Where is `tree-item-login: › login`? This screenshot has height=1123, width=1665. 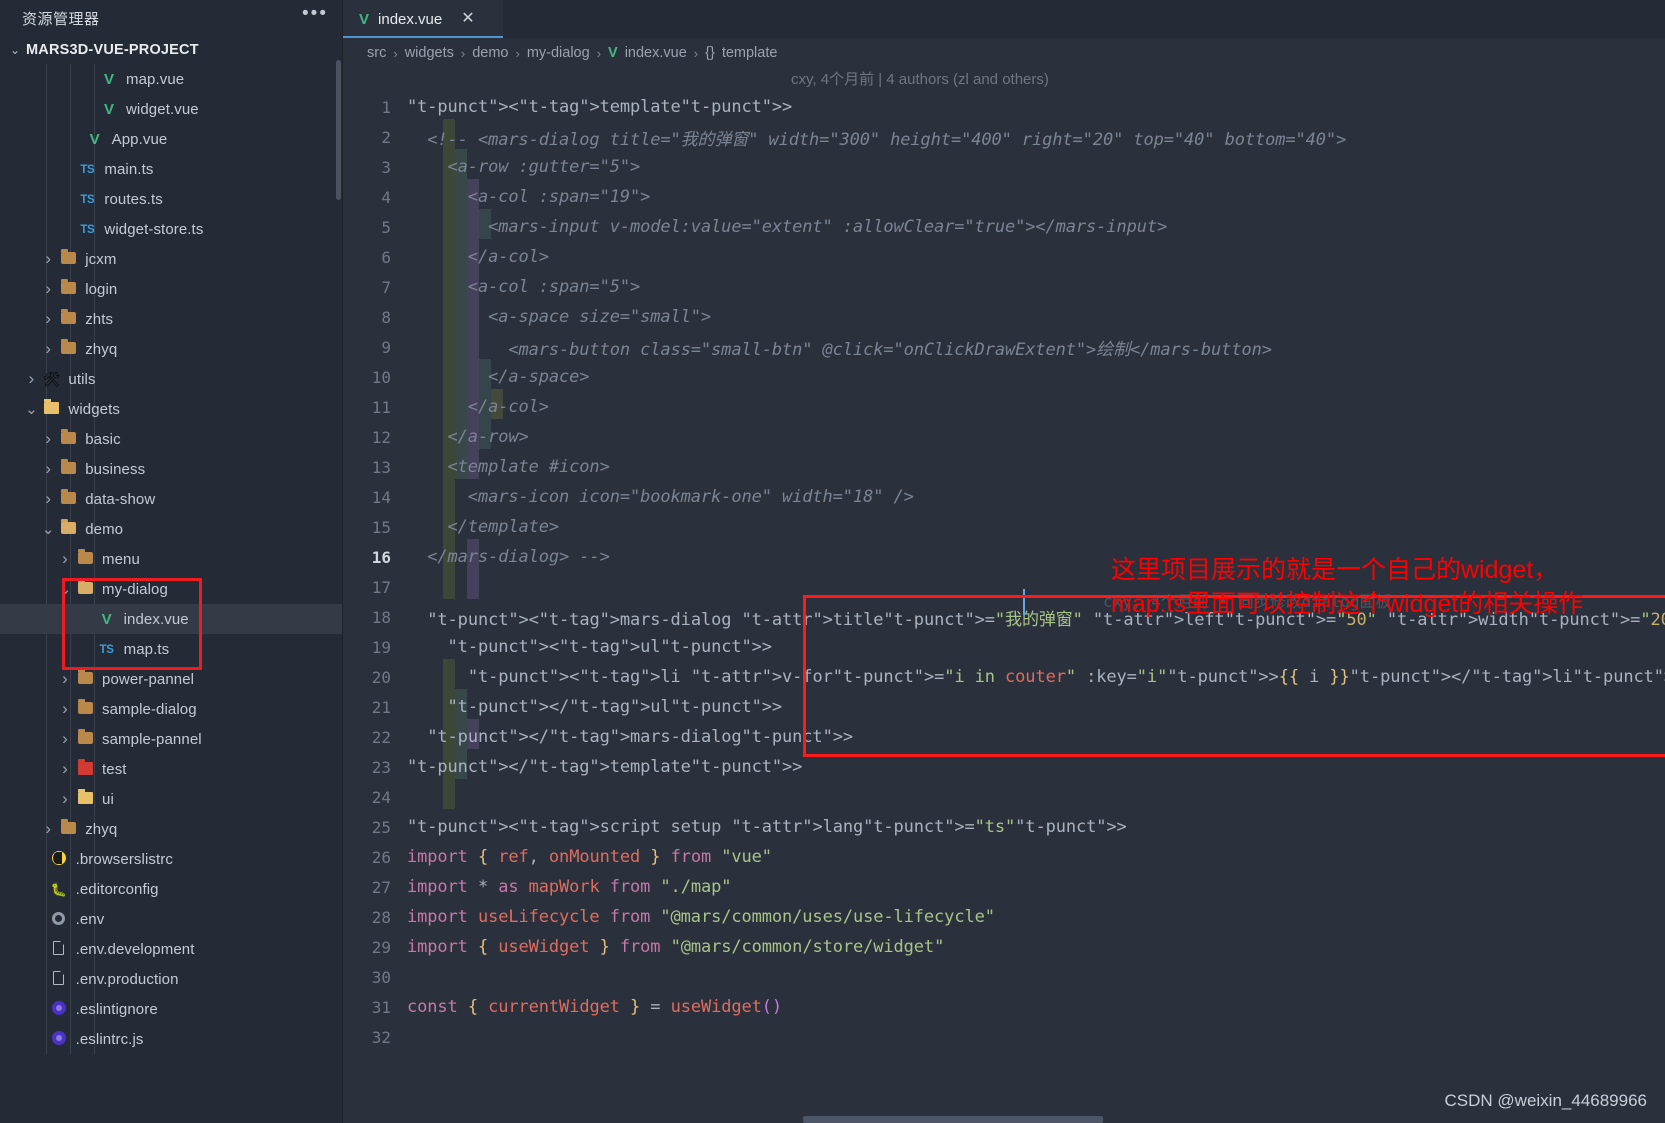
tree-item-login: › login is located at coordinates (171, 289).